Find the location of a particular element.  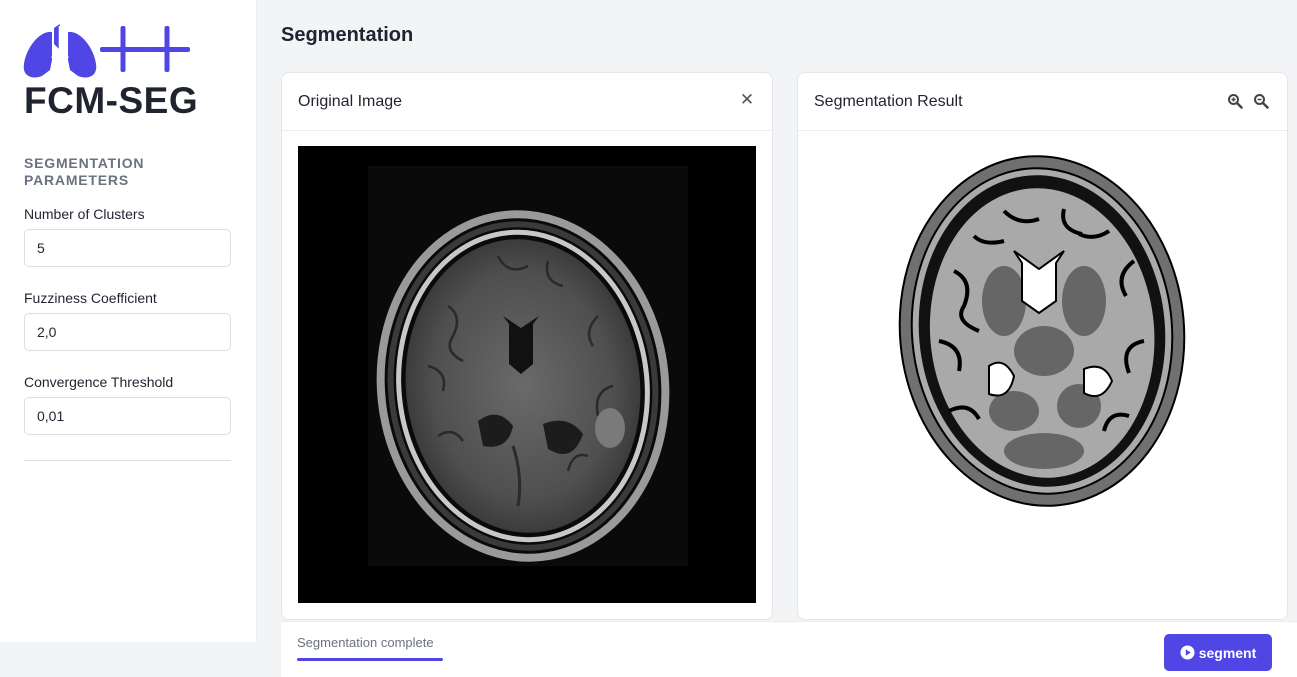

clusters-label: Number of Clusters is located at coordinates (84, 214).